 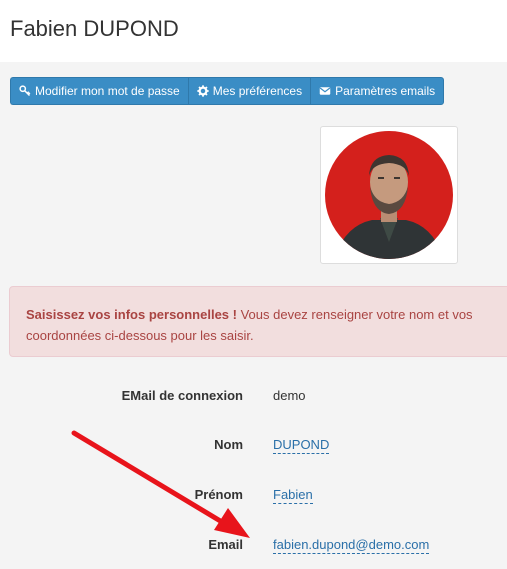 What do you see at coordinates (131, 314) in the screenshot?
I see `alert-title: Saisissez vos infos personnelles !` at bounding box center [131, 314].